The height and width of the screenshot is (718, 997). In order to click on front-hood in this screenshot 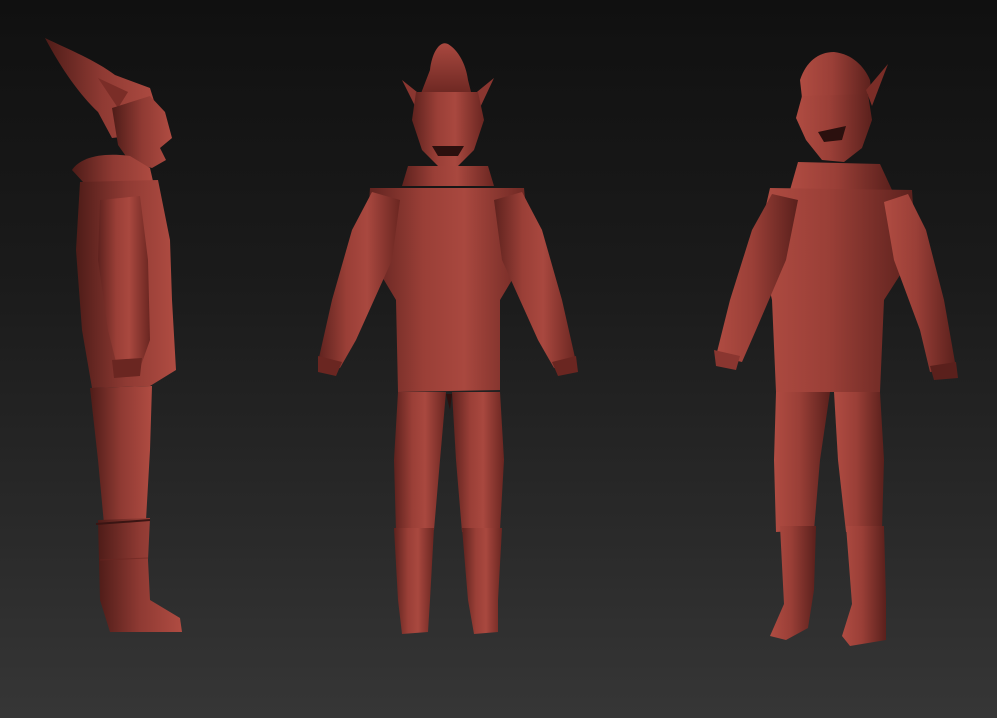, I will do `click(448, 176)`.